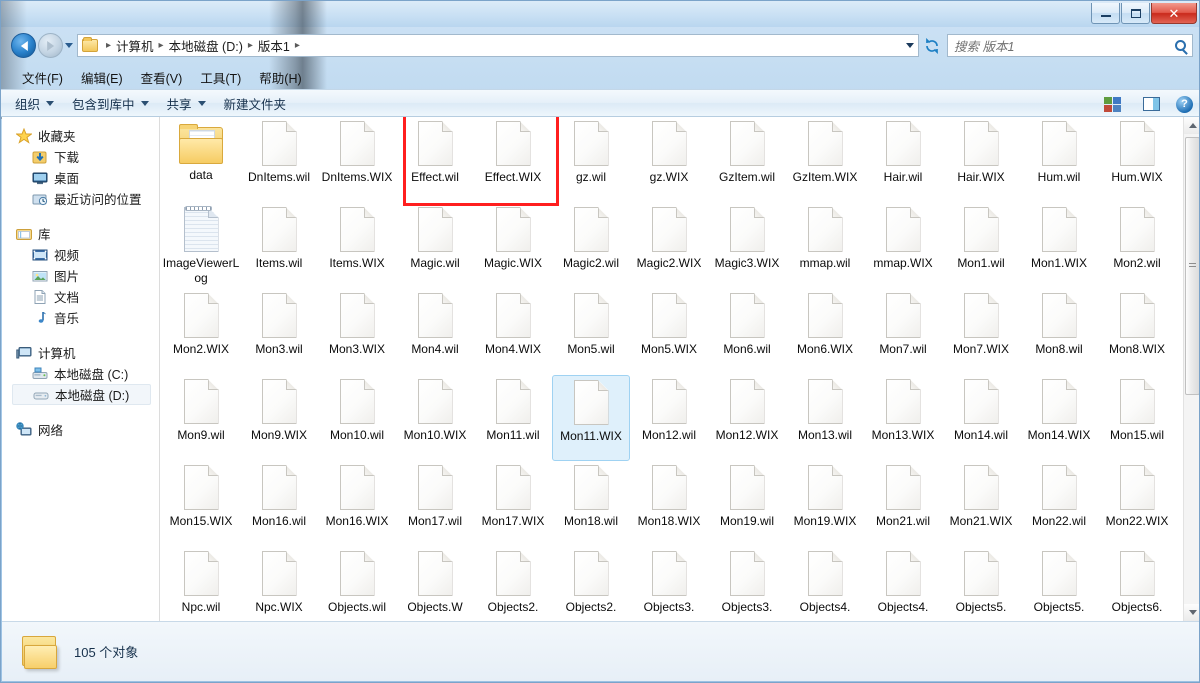  Describe the element at coordinates (513, 504) in the screenshot. I see `file-item: Mon17.WIX` at that location.